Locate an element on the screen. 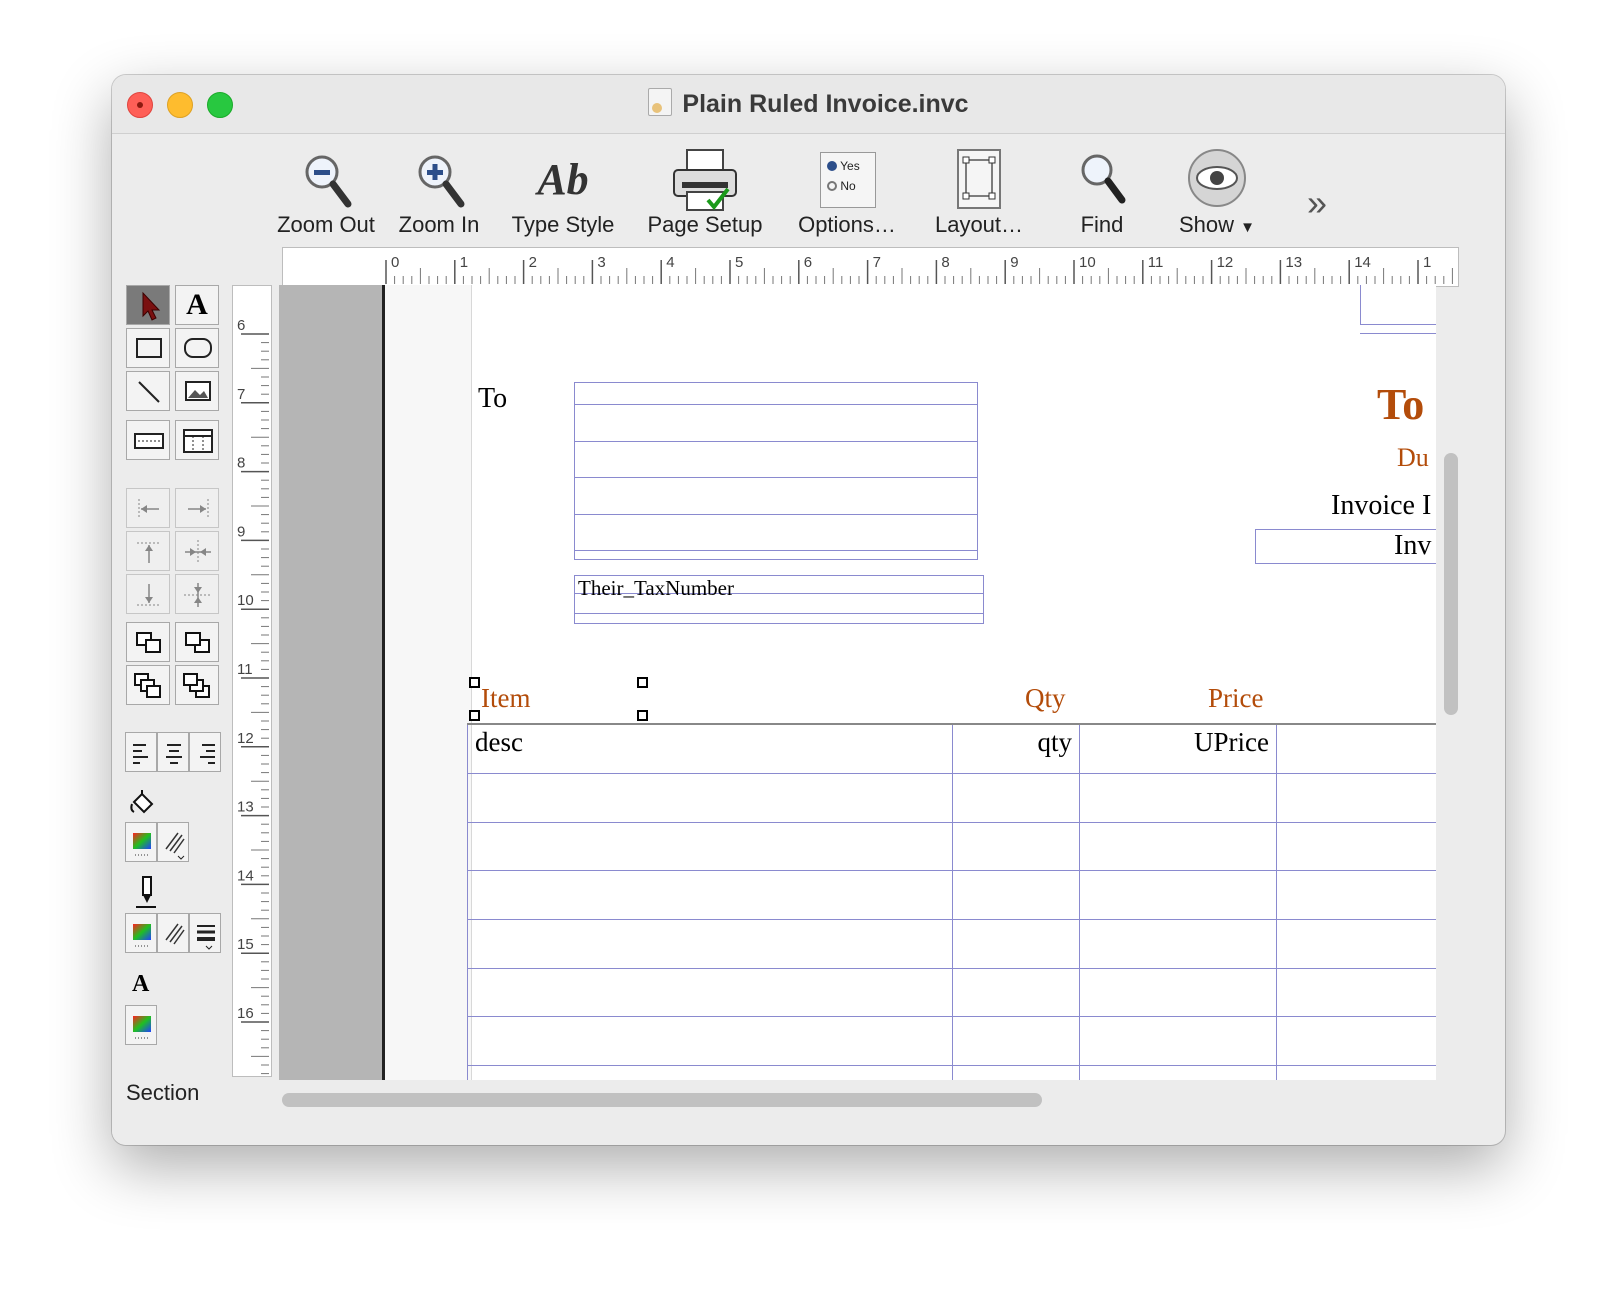 Image resolution: width=1610 pixels, height=1290 pixels. window-title-text: Plain Ruled Invoice.invc is located at coordinates (825, 104).